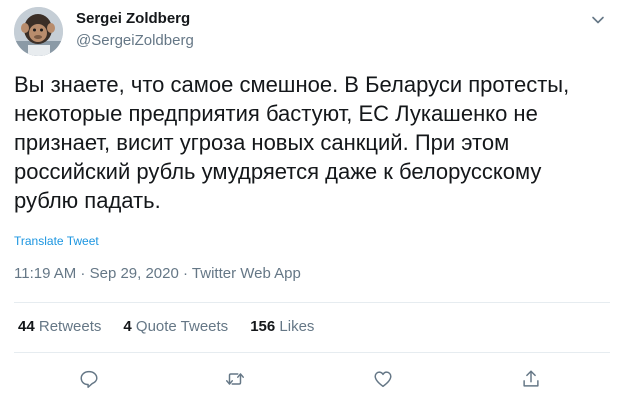 The image size is (620, 403). I want to click on quote-tweets-count: 4, so click(127, 326).